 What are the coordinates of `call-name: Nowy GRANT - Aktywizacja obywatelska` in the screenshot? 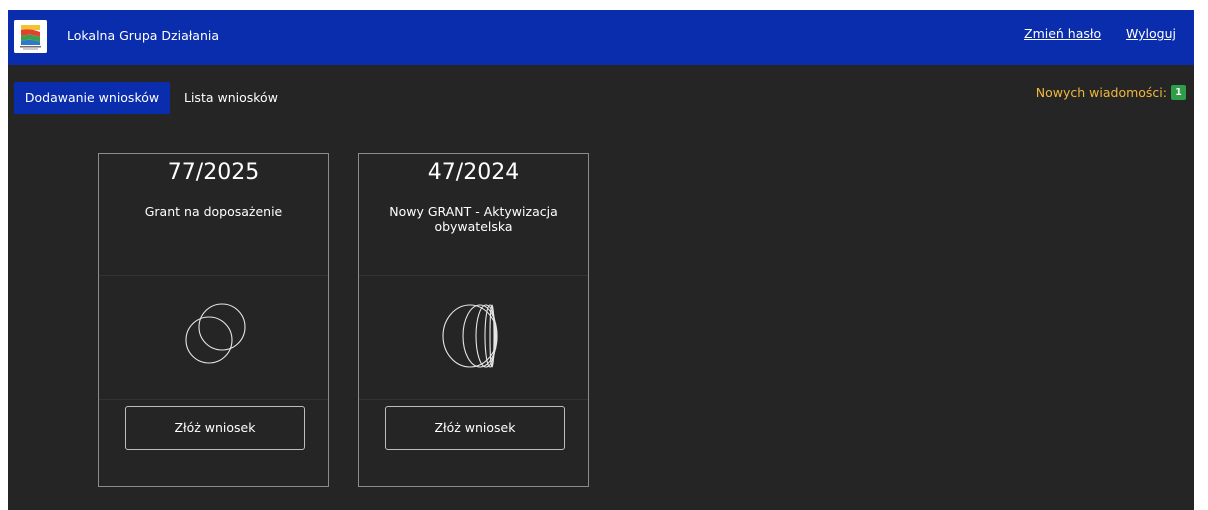 It's located at (473, 219).